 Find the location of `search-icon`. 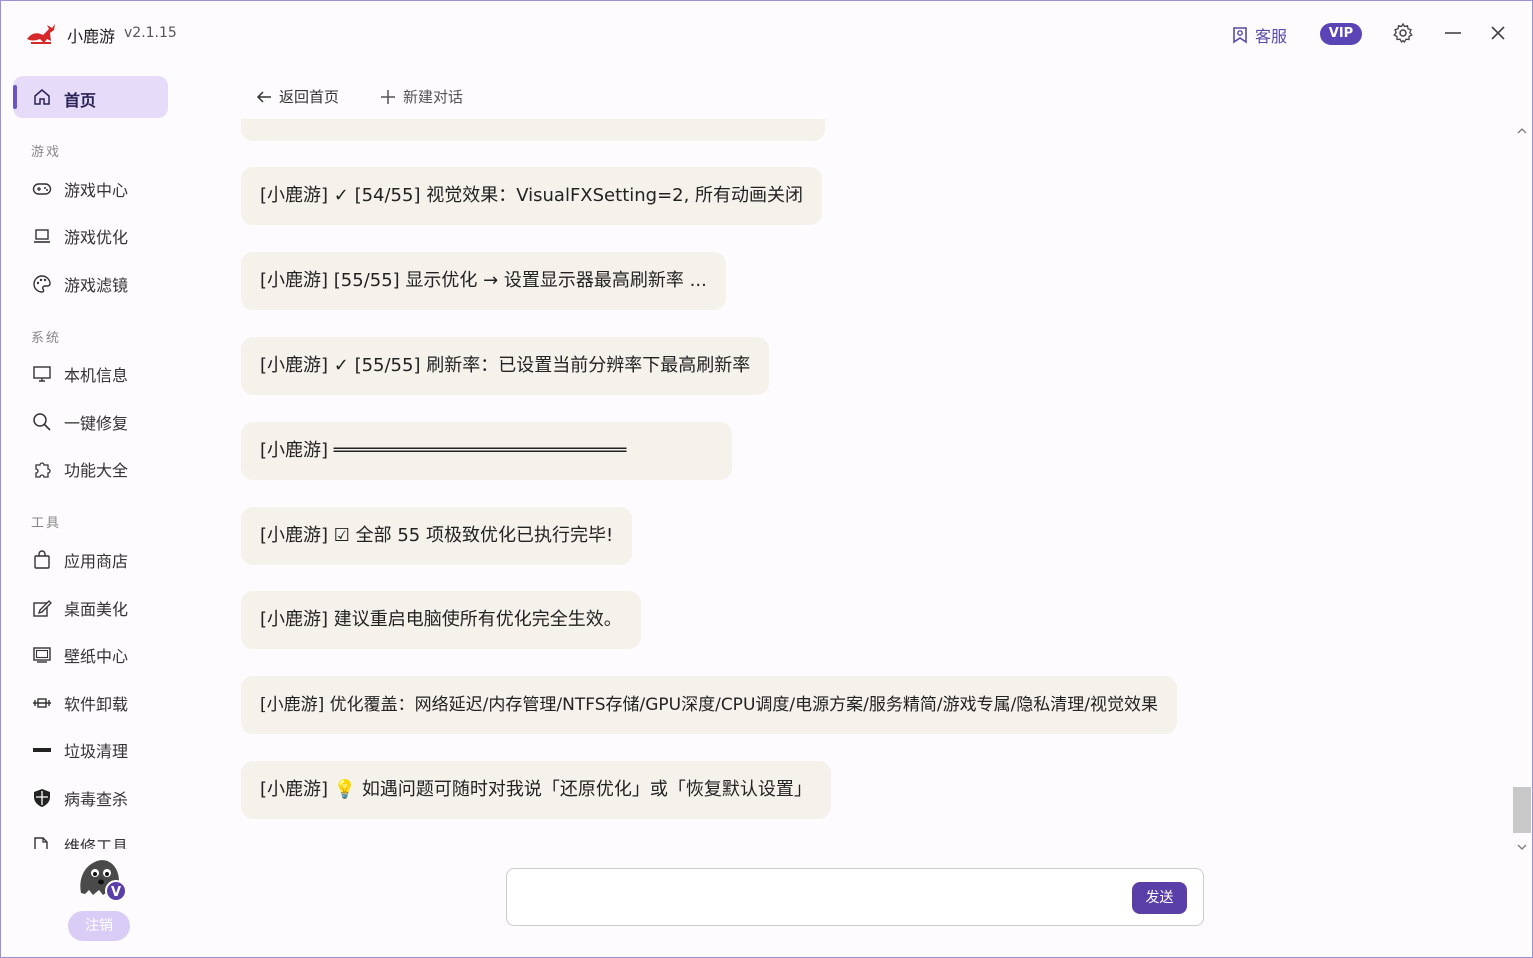

search-icon is located at coordinates (42, 422).